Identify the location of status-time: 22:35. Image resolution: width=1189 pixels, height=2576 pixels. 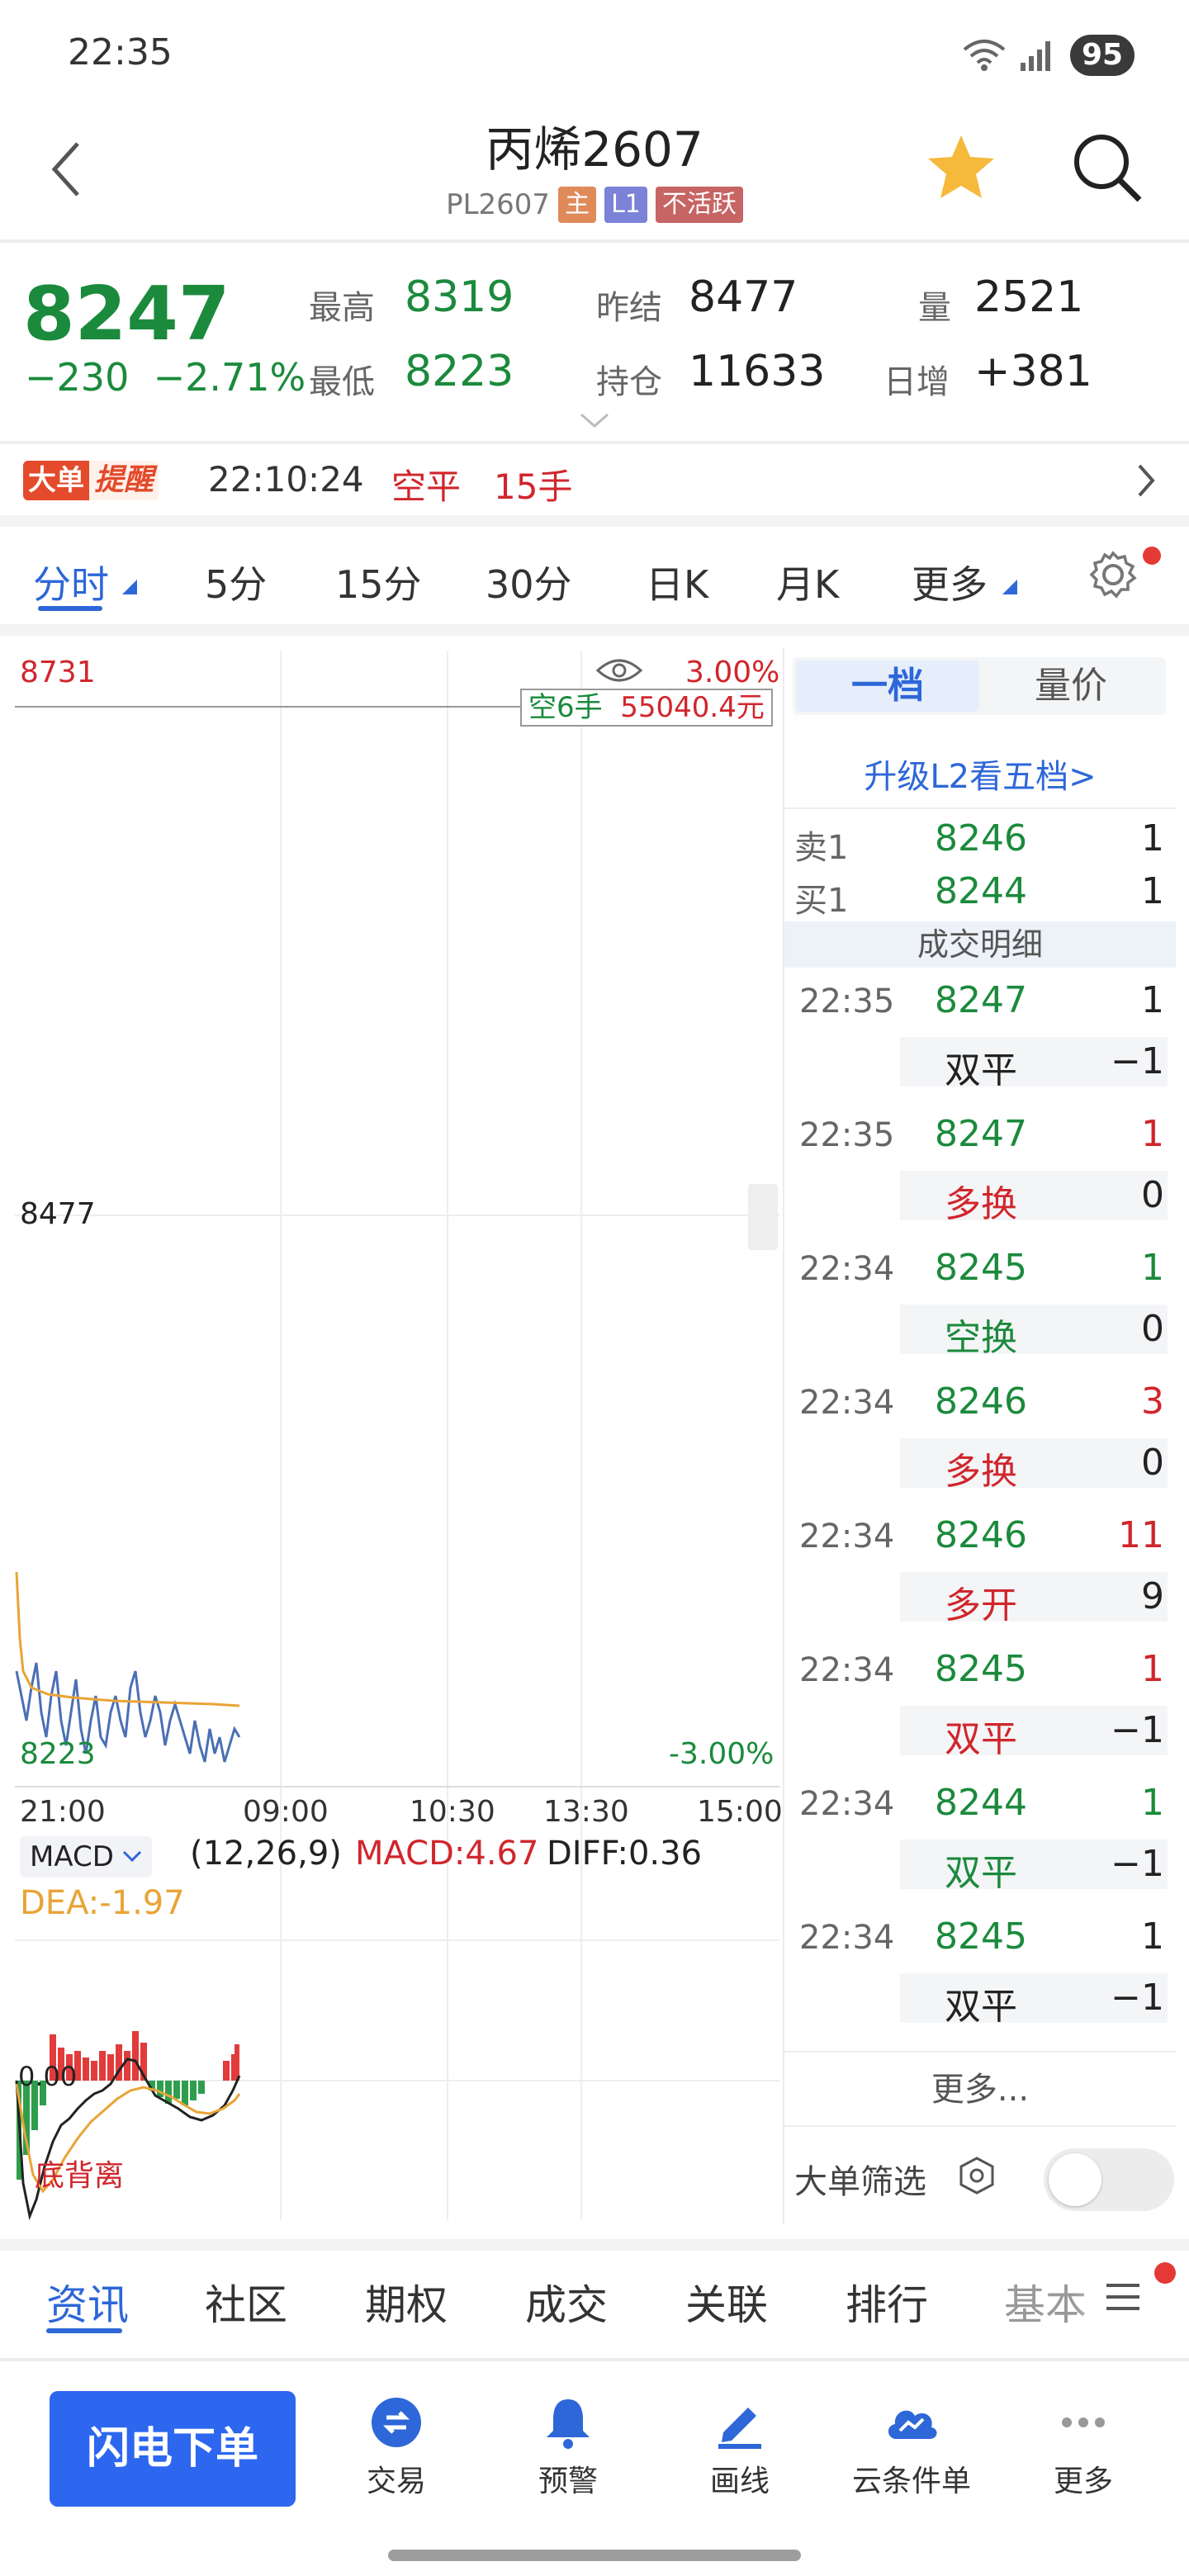
(120, 52).